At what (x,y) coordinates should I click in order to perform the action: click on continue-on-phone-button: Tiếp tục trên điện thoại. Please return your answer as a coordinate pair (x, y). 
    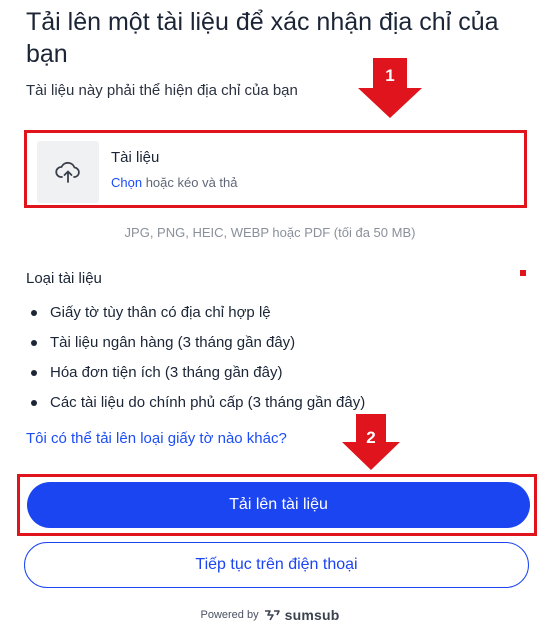
    Looking at the image, I should click on (276, 565).